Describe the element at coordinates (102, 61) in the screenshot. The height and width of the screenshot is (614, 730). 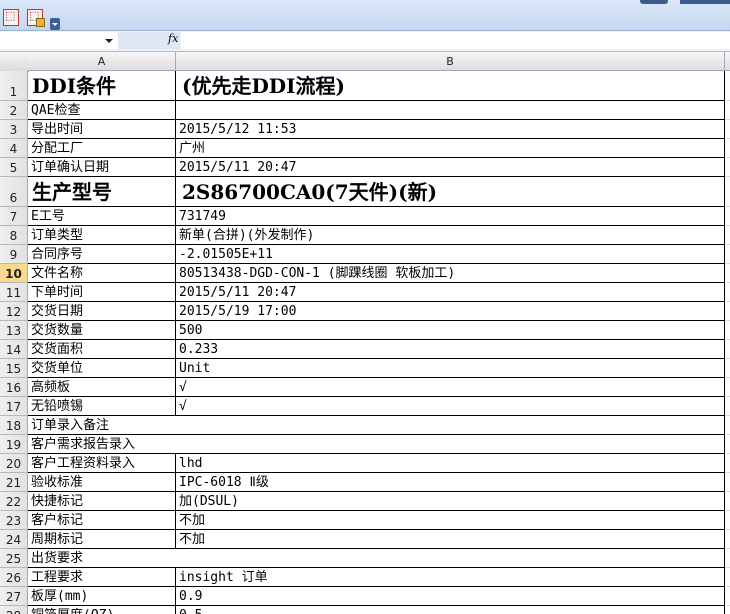
I see `column-header-a: A` at that location.